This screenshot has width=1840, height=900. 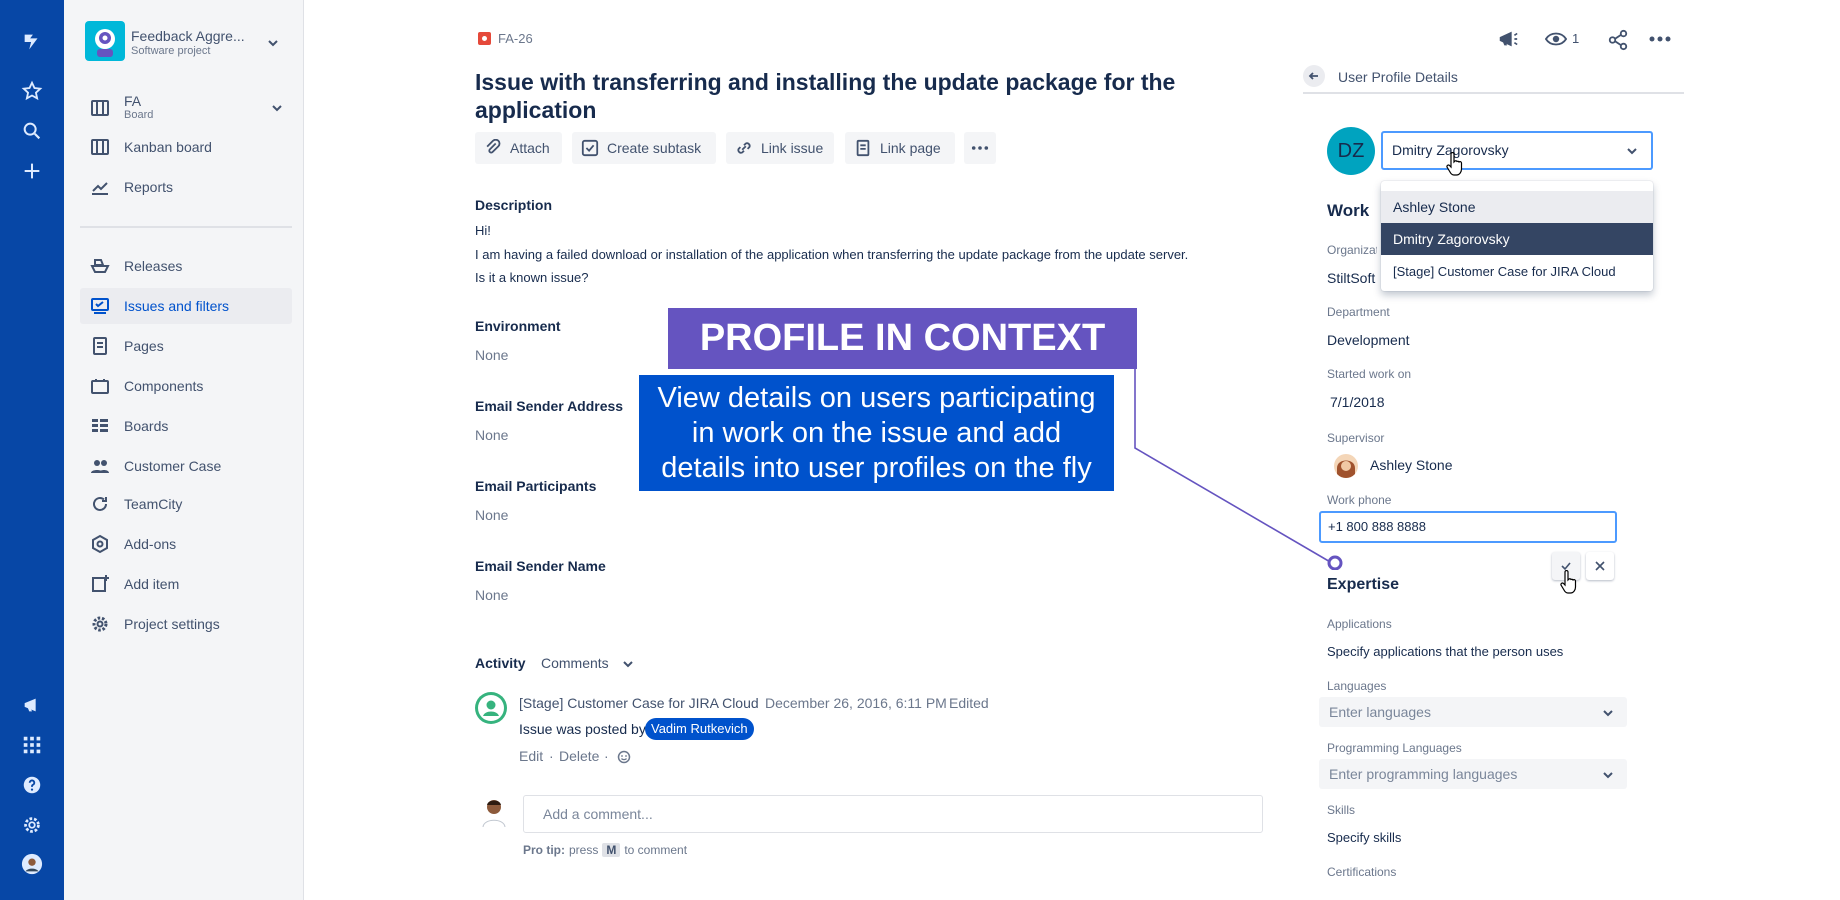 I want to click on help-icon, so click(x=32, y=785).